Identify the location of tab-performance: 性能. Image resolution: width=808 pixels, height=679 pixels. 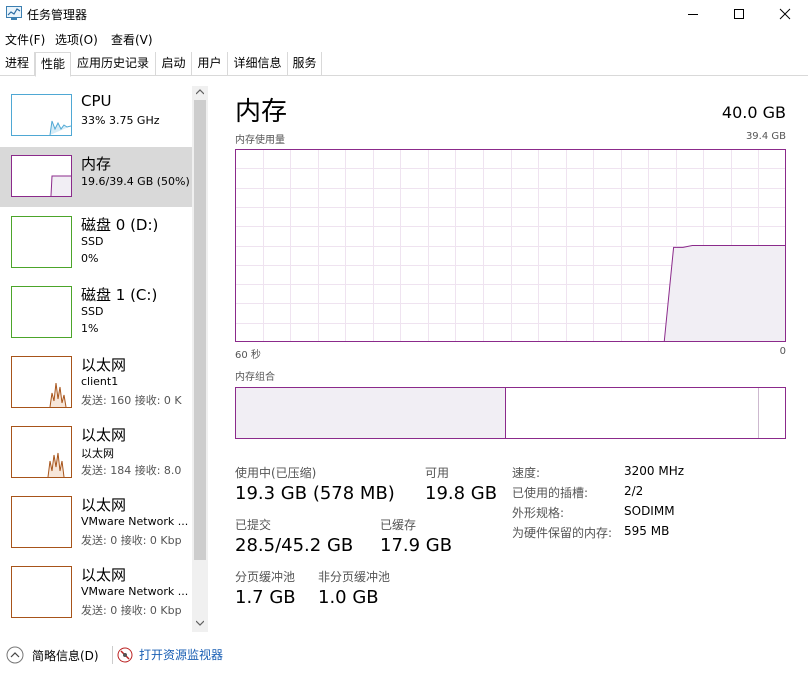
(53, 64).